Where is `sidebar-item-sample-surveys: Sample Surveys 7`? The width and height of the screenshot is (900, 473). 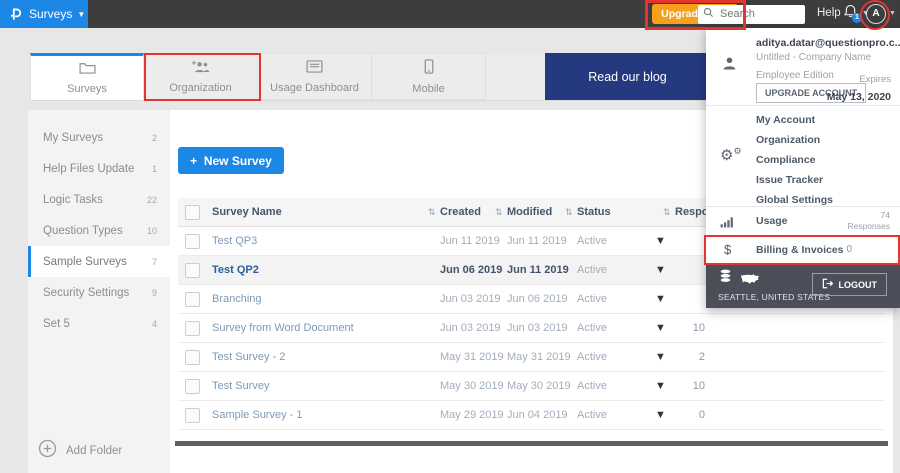
sidebar-item-sample-surveys: Sample Surveys 7 is located at coordinates (99, 261).